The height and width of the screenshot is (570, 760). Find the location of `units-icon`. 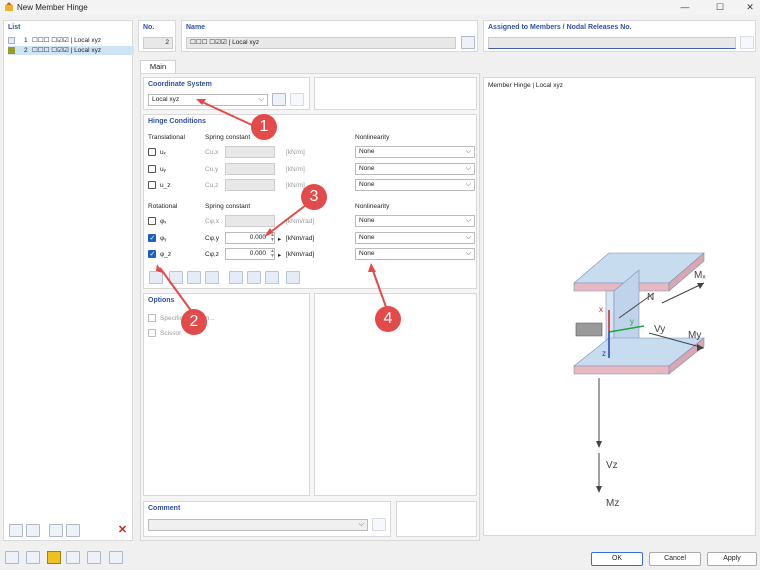

units-icon is located at coordinates (33, 557).